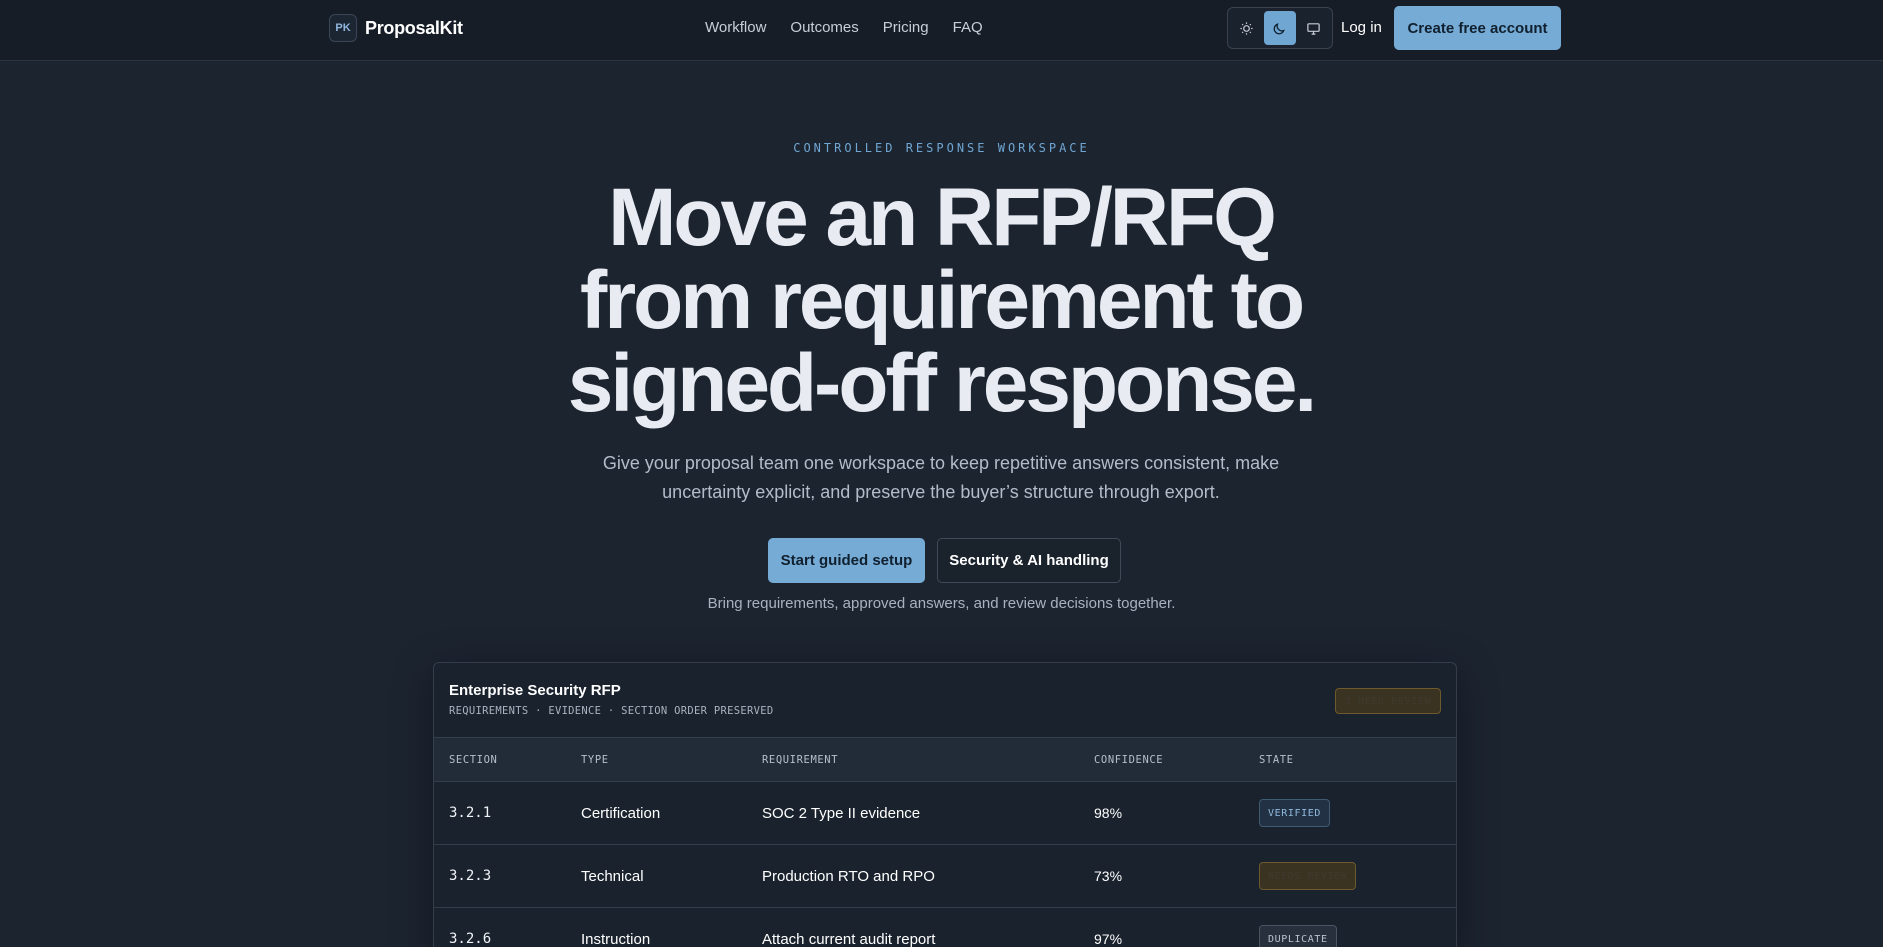 This screenshot has height=947, width=1883. What do you see at coordinates (595, 760) in the screenshot?
I see `column-header-type: TYPE` at bounding box center [595, 760].